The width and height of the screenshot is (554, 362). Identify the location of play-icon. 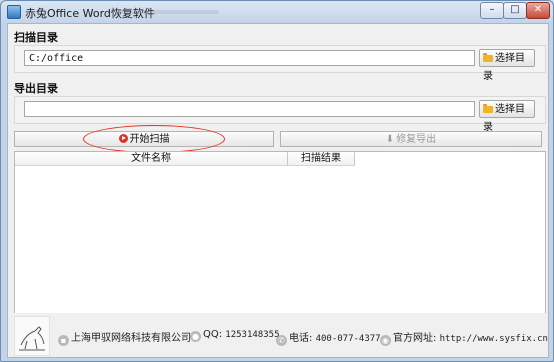
(123, 138).